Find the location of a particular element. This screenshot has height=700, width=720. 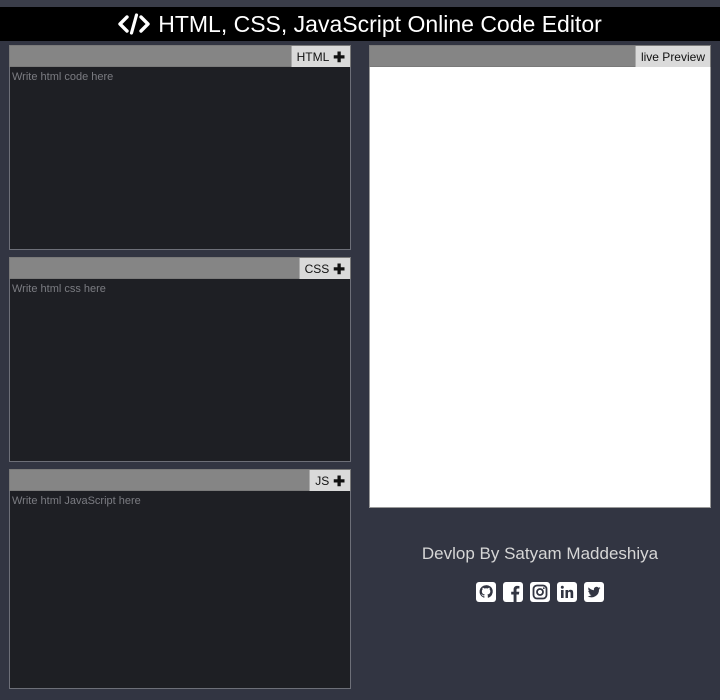

css-editor-bar: CSS ✚ is located at coordinates (180, 268).